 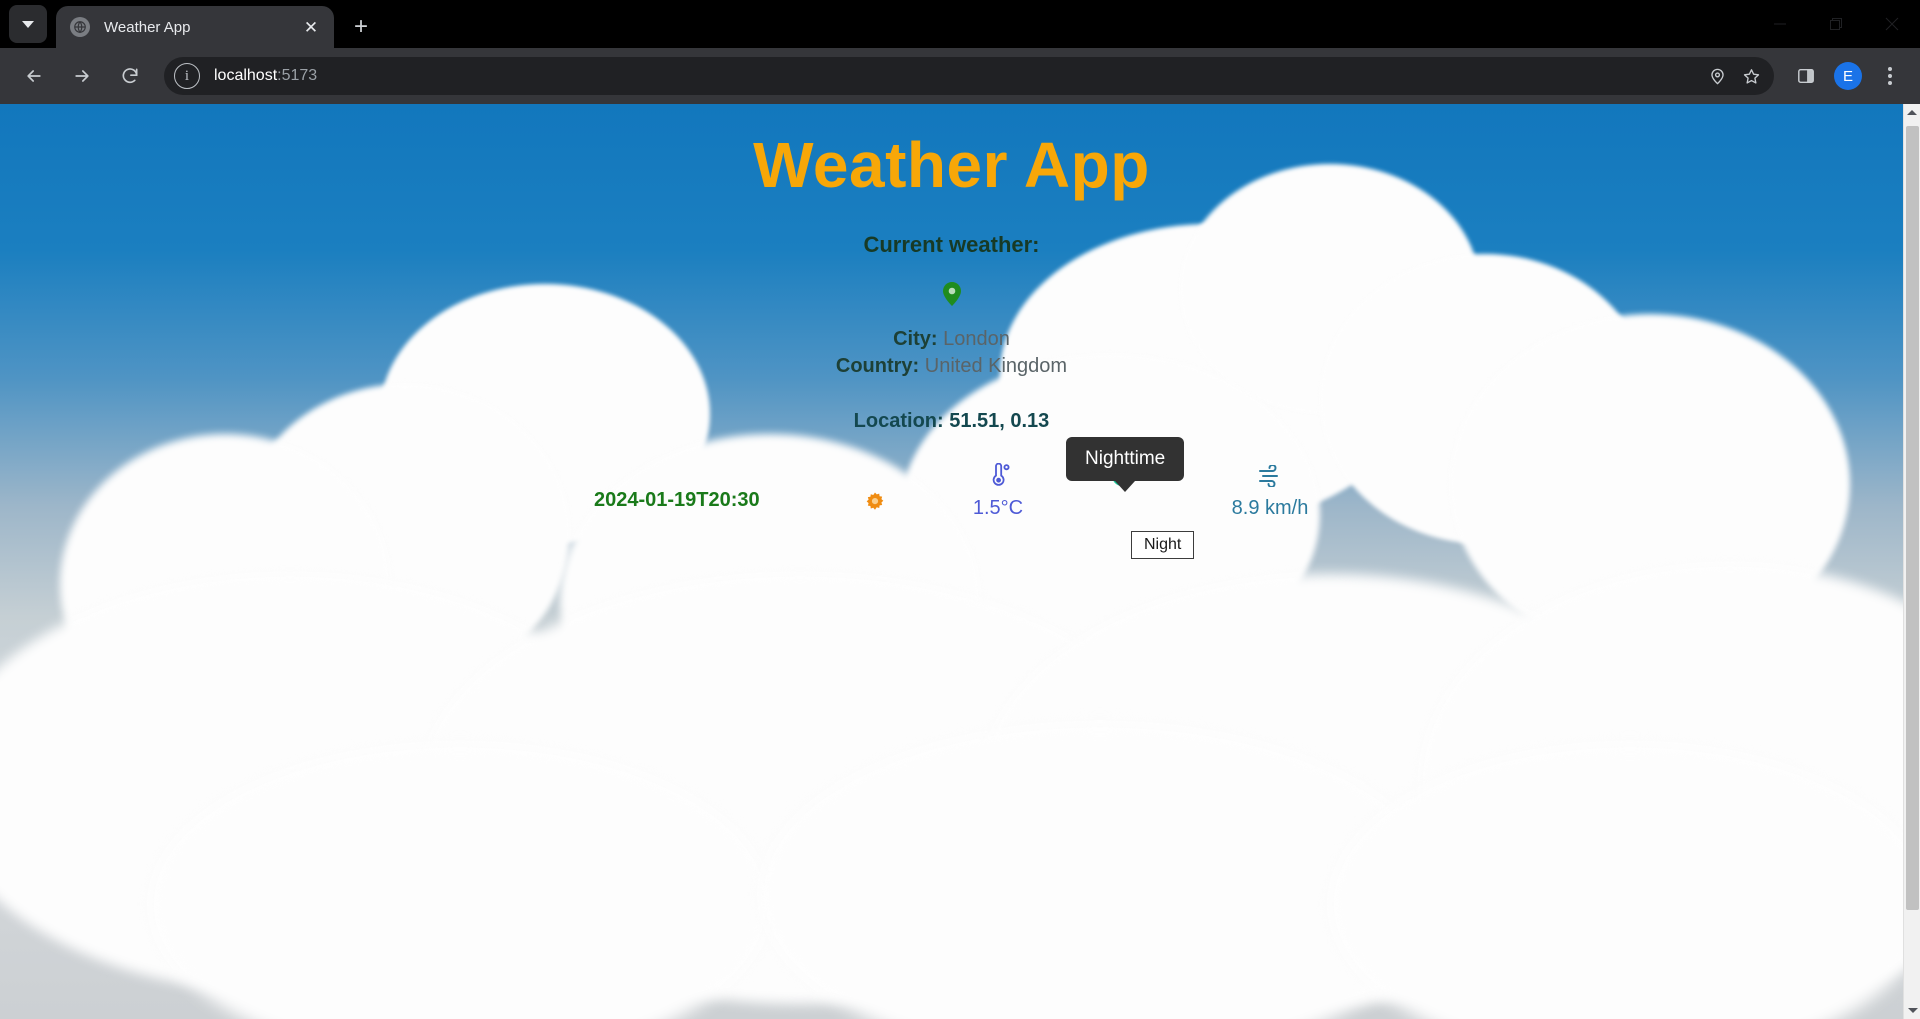 What do you see at coordinates (1717, 76) in the screenshot?
I see `location-pin-icon` at bounding box center [1717, 76].